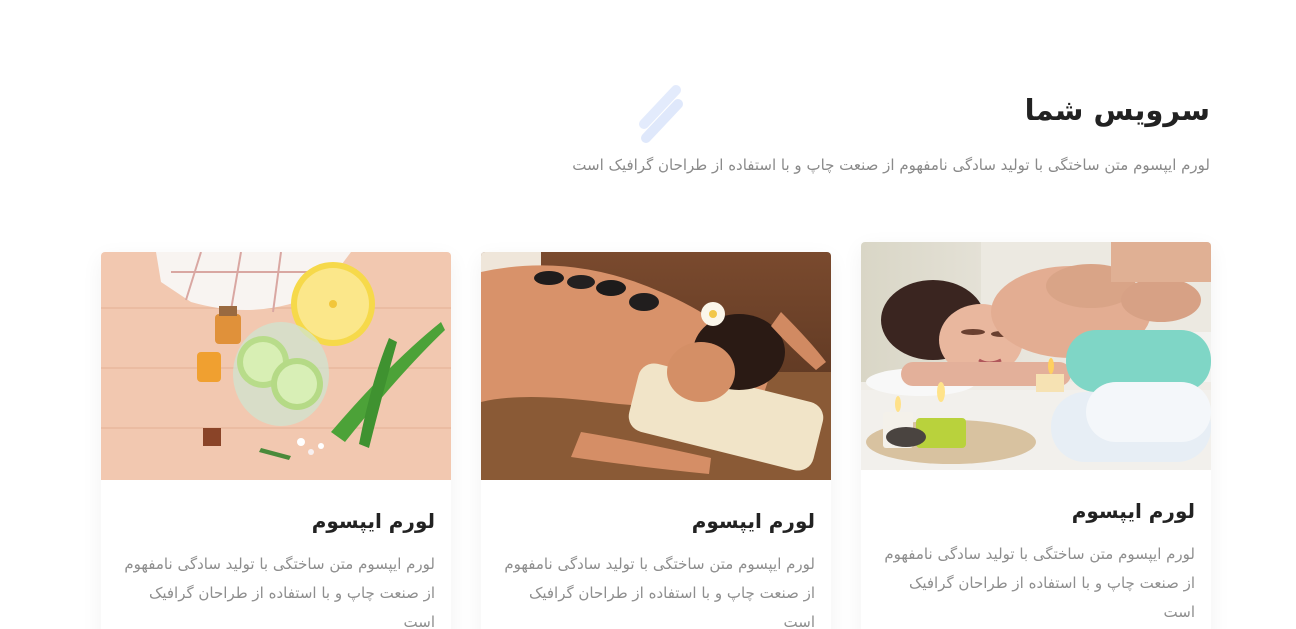  I want to click on cucumber-aloe-ingredients-image, so click(276, 366).